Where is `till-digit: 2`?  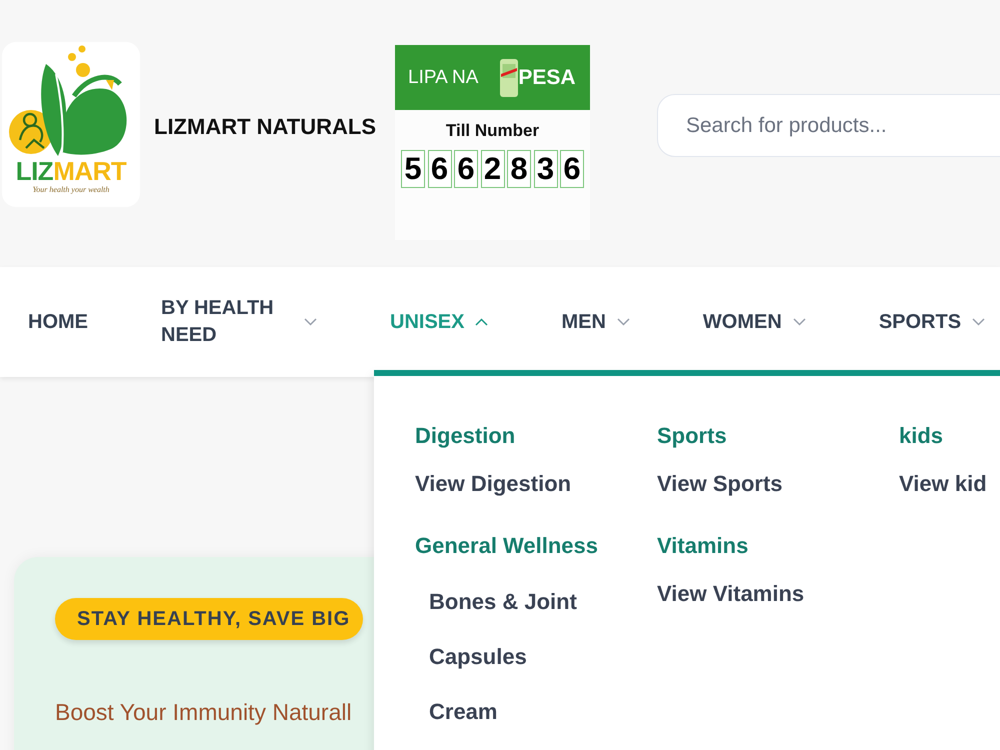
till-digit: 2 is located at coordinates (492, 169).